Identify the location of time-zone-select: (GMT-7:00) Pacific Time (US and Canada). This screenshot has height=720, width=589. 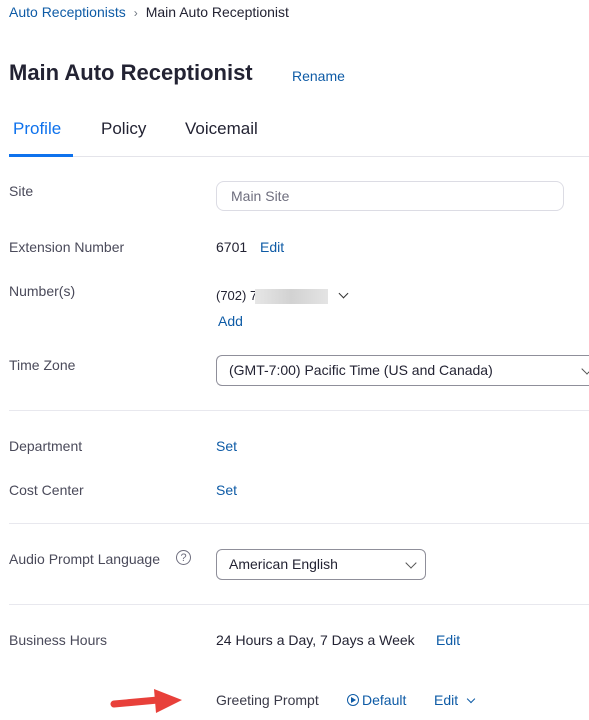
(402, 370).